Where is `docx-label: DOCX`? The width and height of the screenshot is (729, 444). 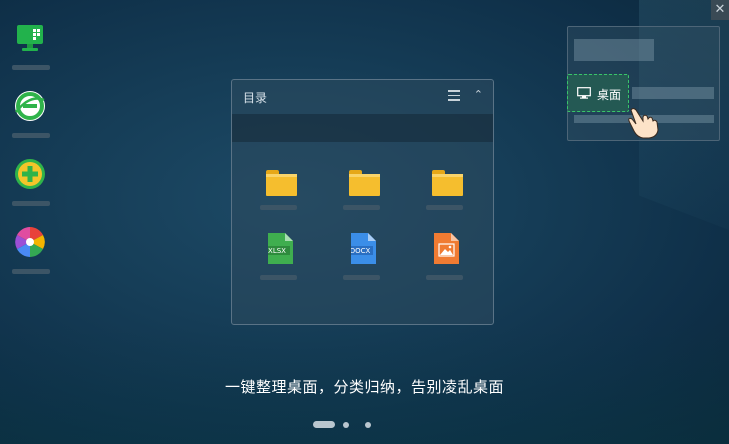 docx-label: DOCX is located at coordinates (360, 251).